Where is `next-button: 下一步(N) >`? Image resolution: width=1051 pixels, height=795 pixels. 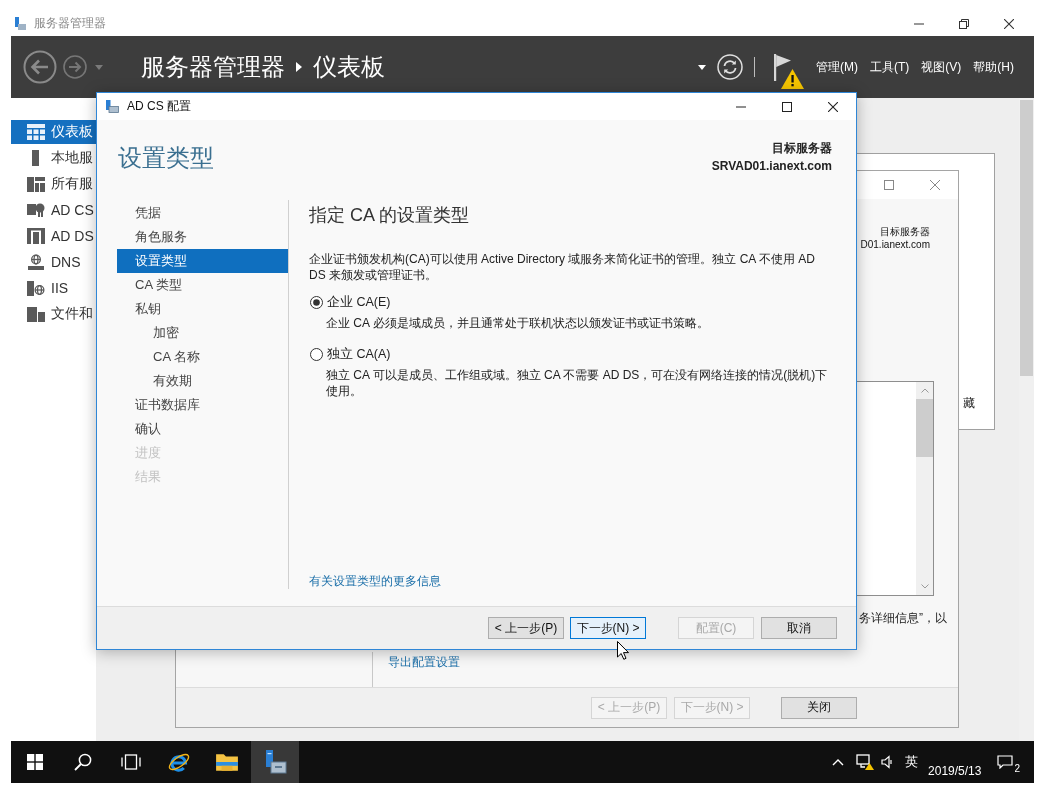 next-button: 下一步(N) > is located at coordinates (608, 628).